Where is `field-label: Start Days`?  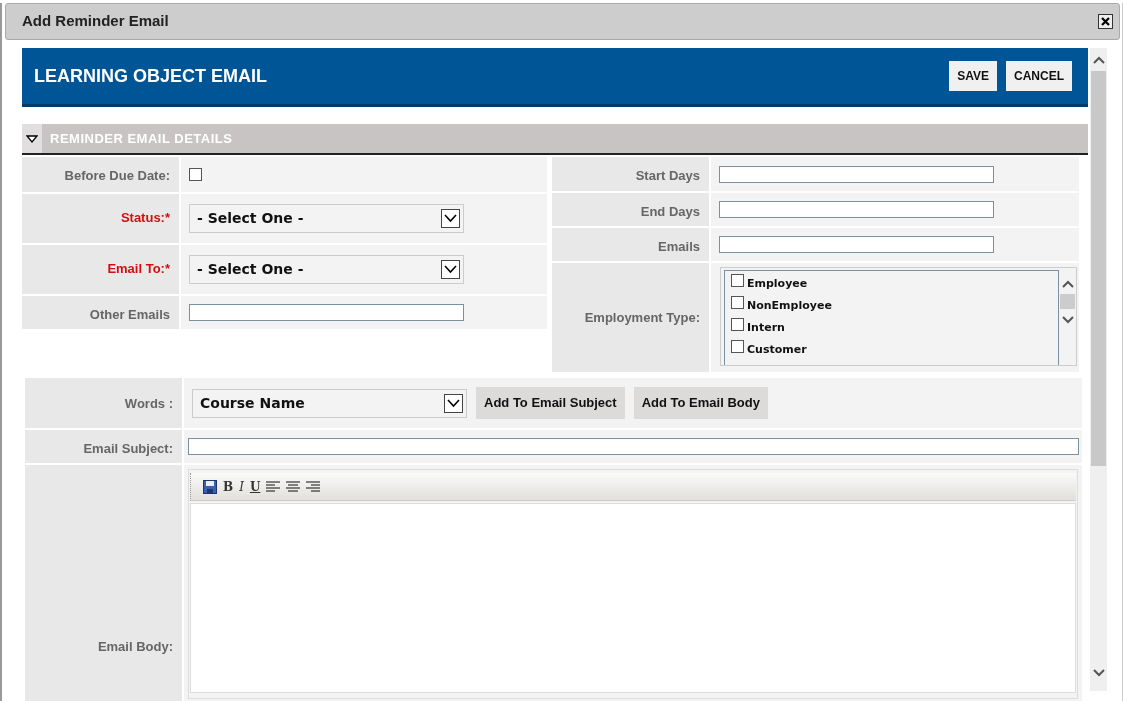 field-label: Start Days is located at coordinates (630, 174).